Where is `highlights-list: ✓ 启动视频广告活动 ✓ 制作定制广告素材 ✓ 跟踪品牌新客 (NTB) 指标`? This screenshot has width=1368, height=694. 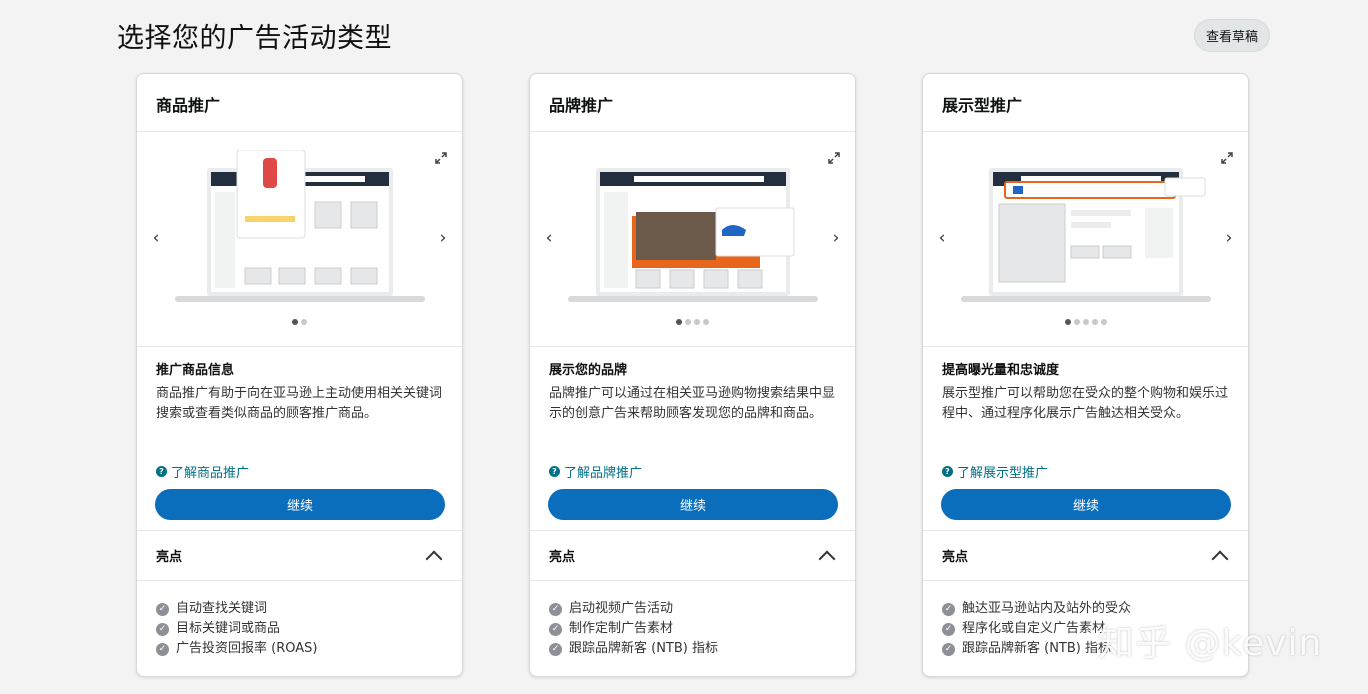 highlights-list: ✓ 启动视频广告活动 ✓ 制作定制广告素材 ✓ 跟踪品牌新客 (NTB) 指标 is located at coordinates (692, 620).